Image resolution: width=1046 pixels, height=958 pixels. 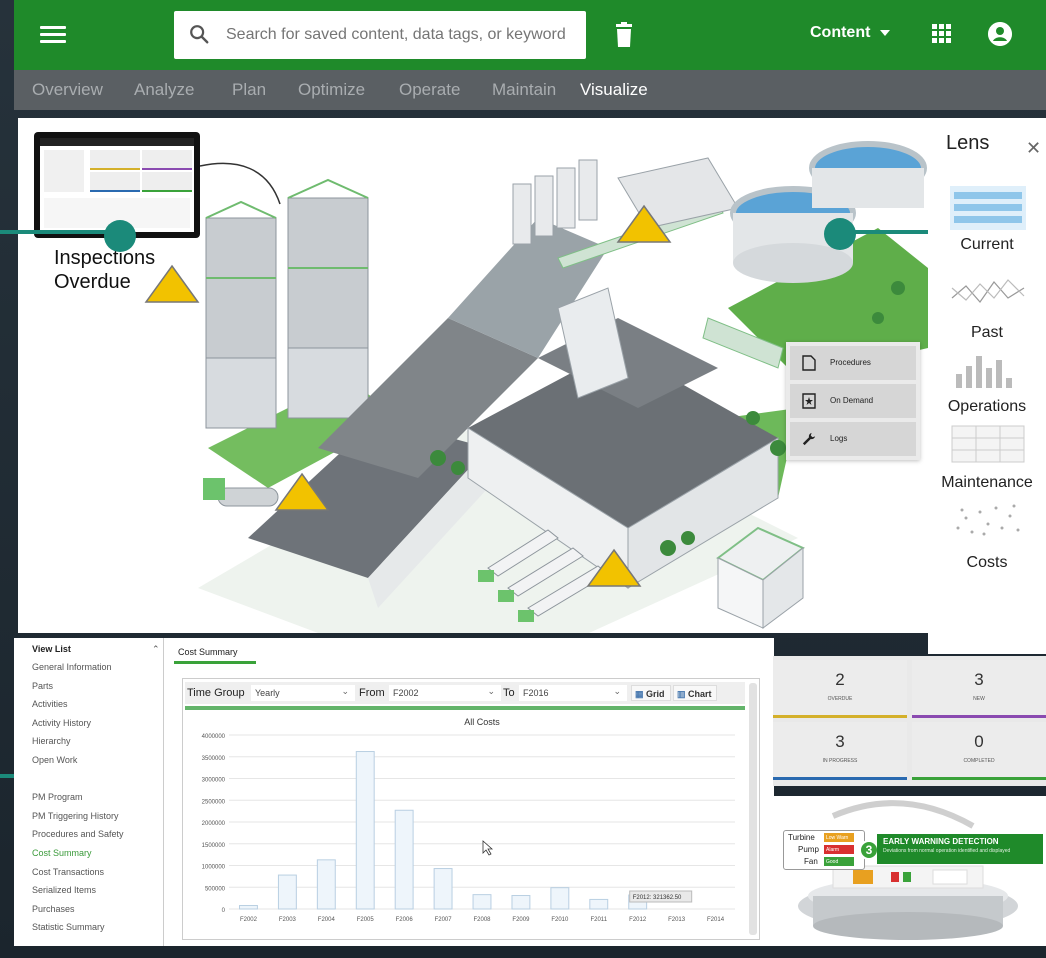 What do you see at coordinates (753, 809) in the screenshot?
I see `vertical-scrollbar` at bounding box center [753, 809].